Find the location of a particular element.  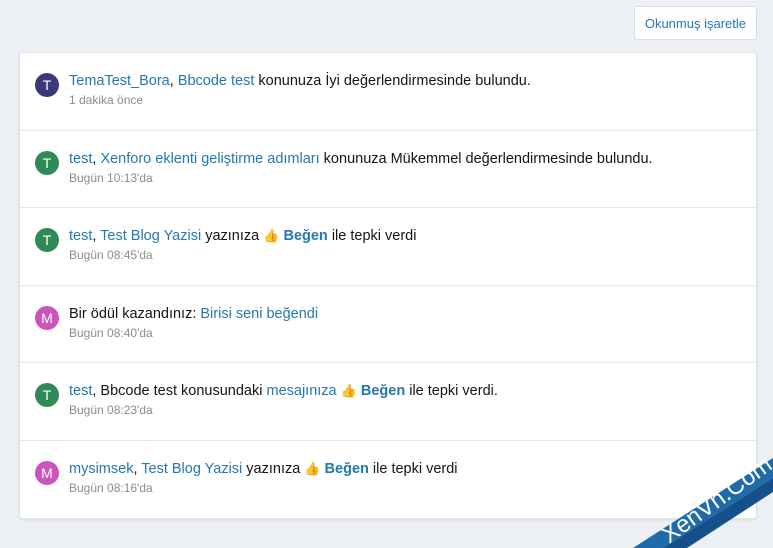

timestamp: Bugün 08:45'da is located at coordinates (111, 255).